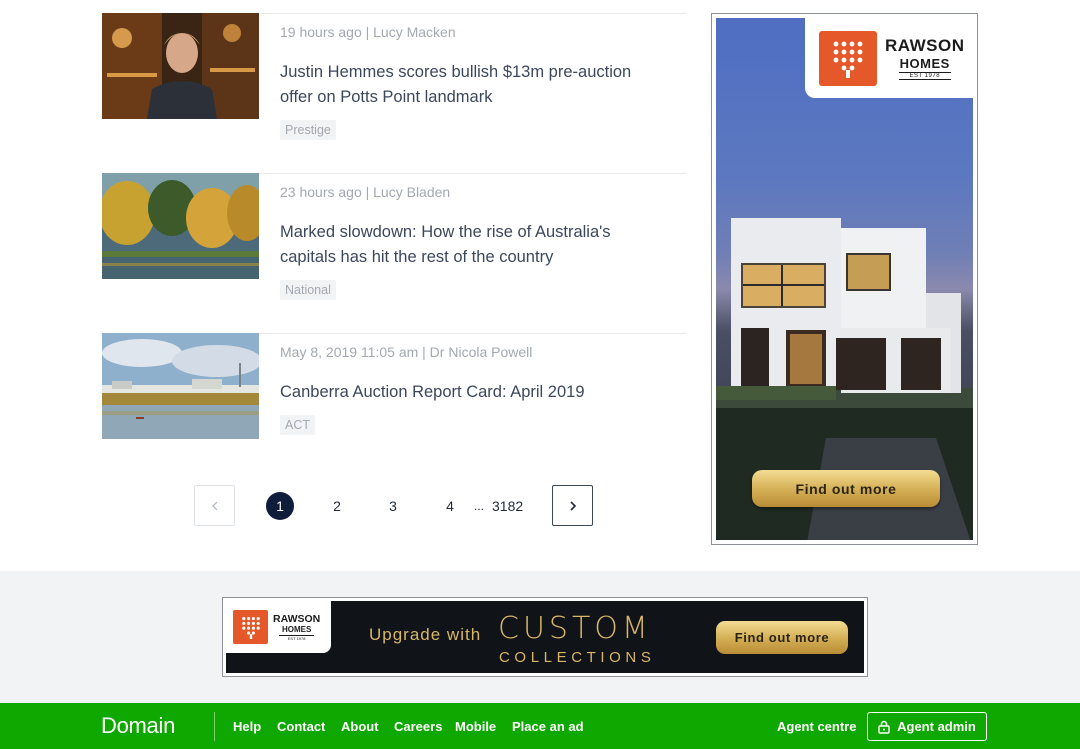 This screenshot has height=749, width=1080. I want to click on page-button-last: 3182, so click(507, 506).